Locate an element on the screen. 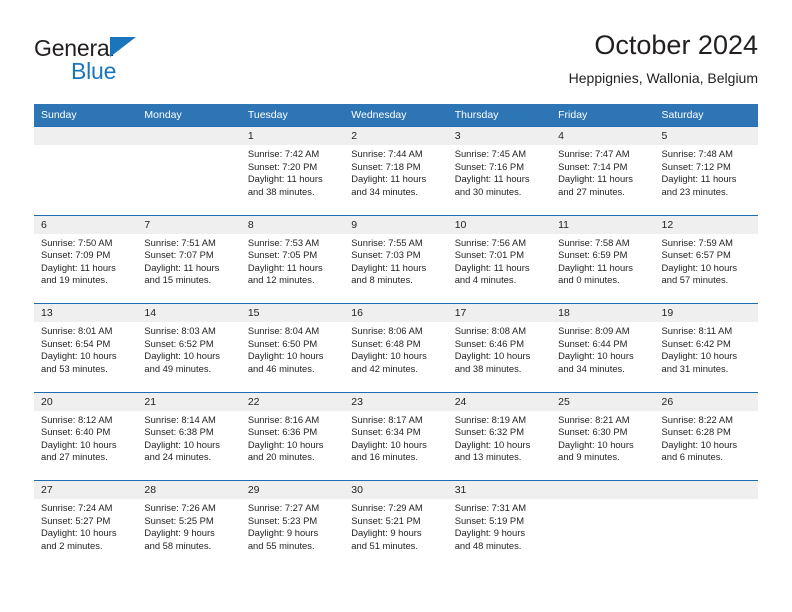 Image resolution: width=792 pixels, height=612 pixels. day-number: 18 is located at coordinates (603, 312).